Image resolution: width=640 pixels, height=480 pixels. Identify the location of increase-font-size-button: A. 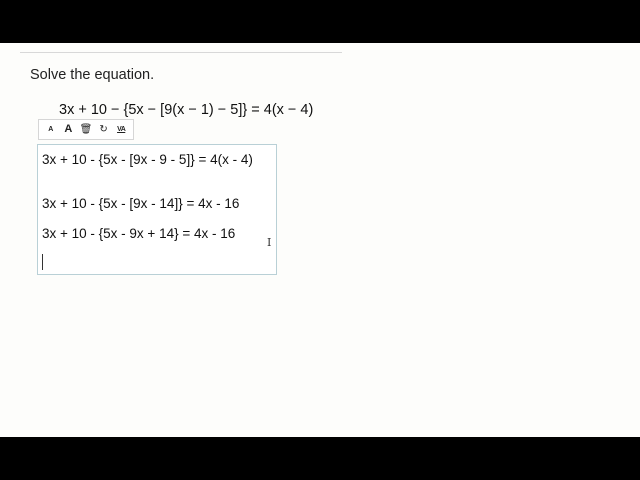
(68, 130).